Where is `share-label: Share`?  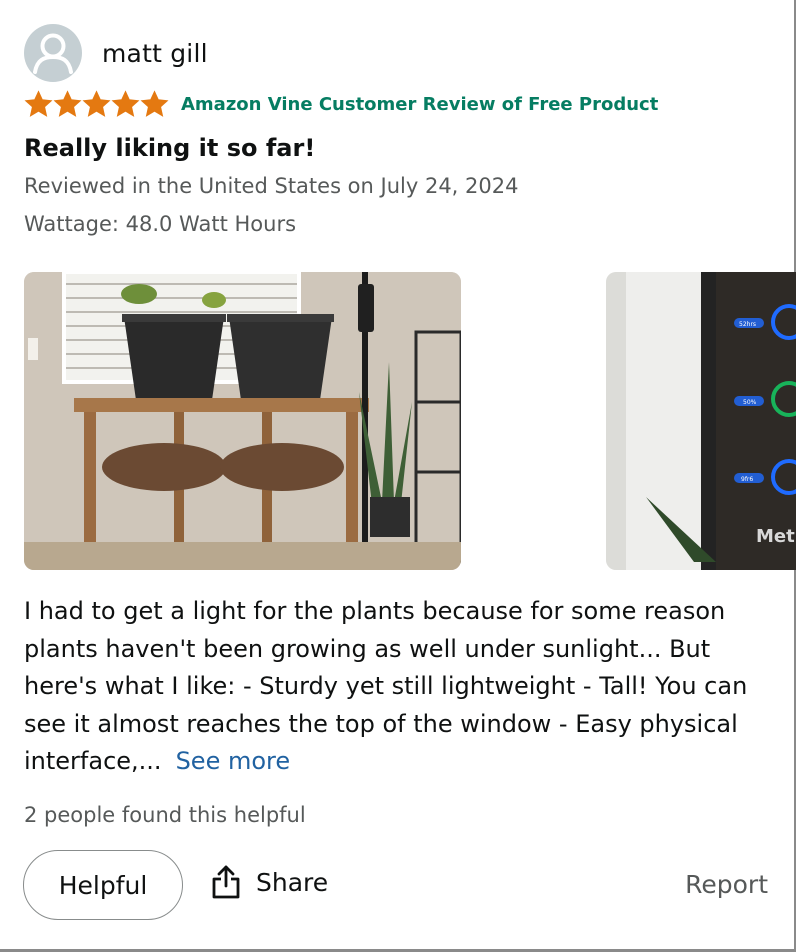 share-label: Share is located at coordinates (292, 882).